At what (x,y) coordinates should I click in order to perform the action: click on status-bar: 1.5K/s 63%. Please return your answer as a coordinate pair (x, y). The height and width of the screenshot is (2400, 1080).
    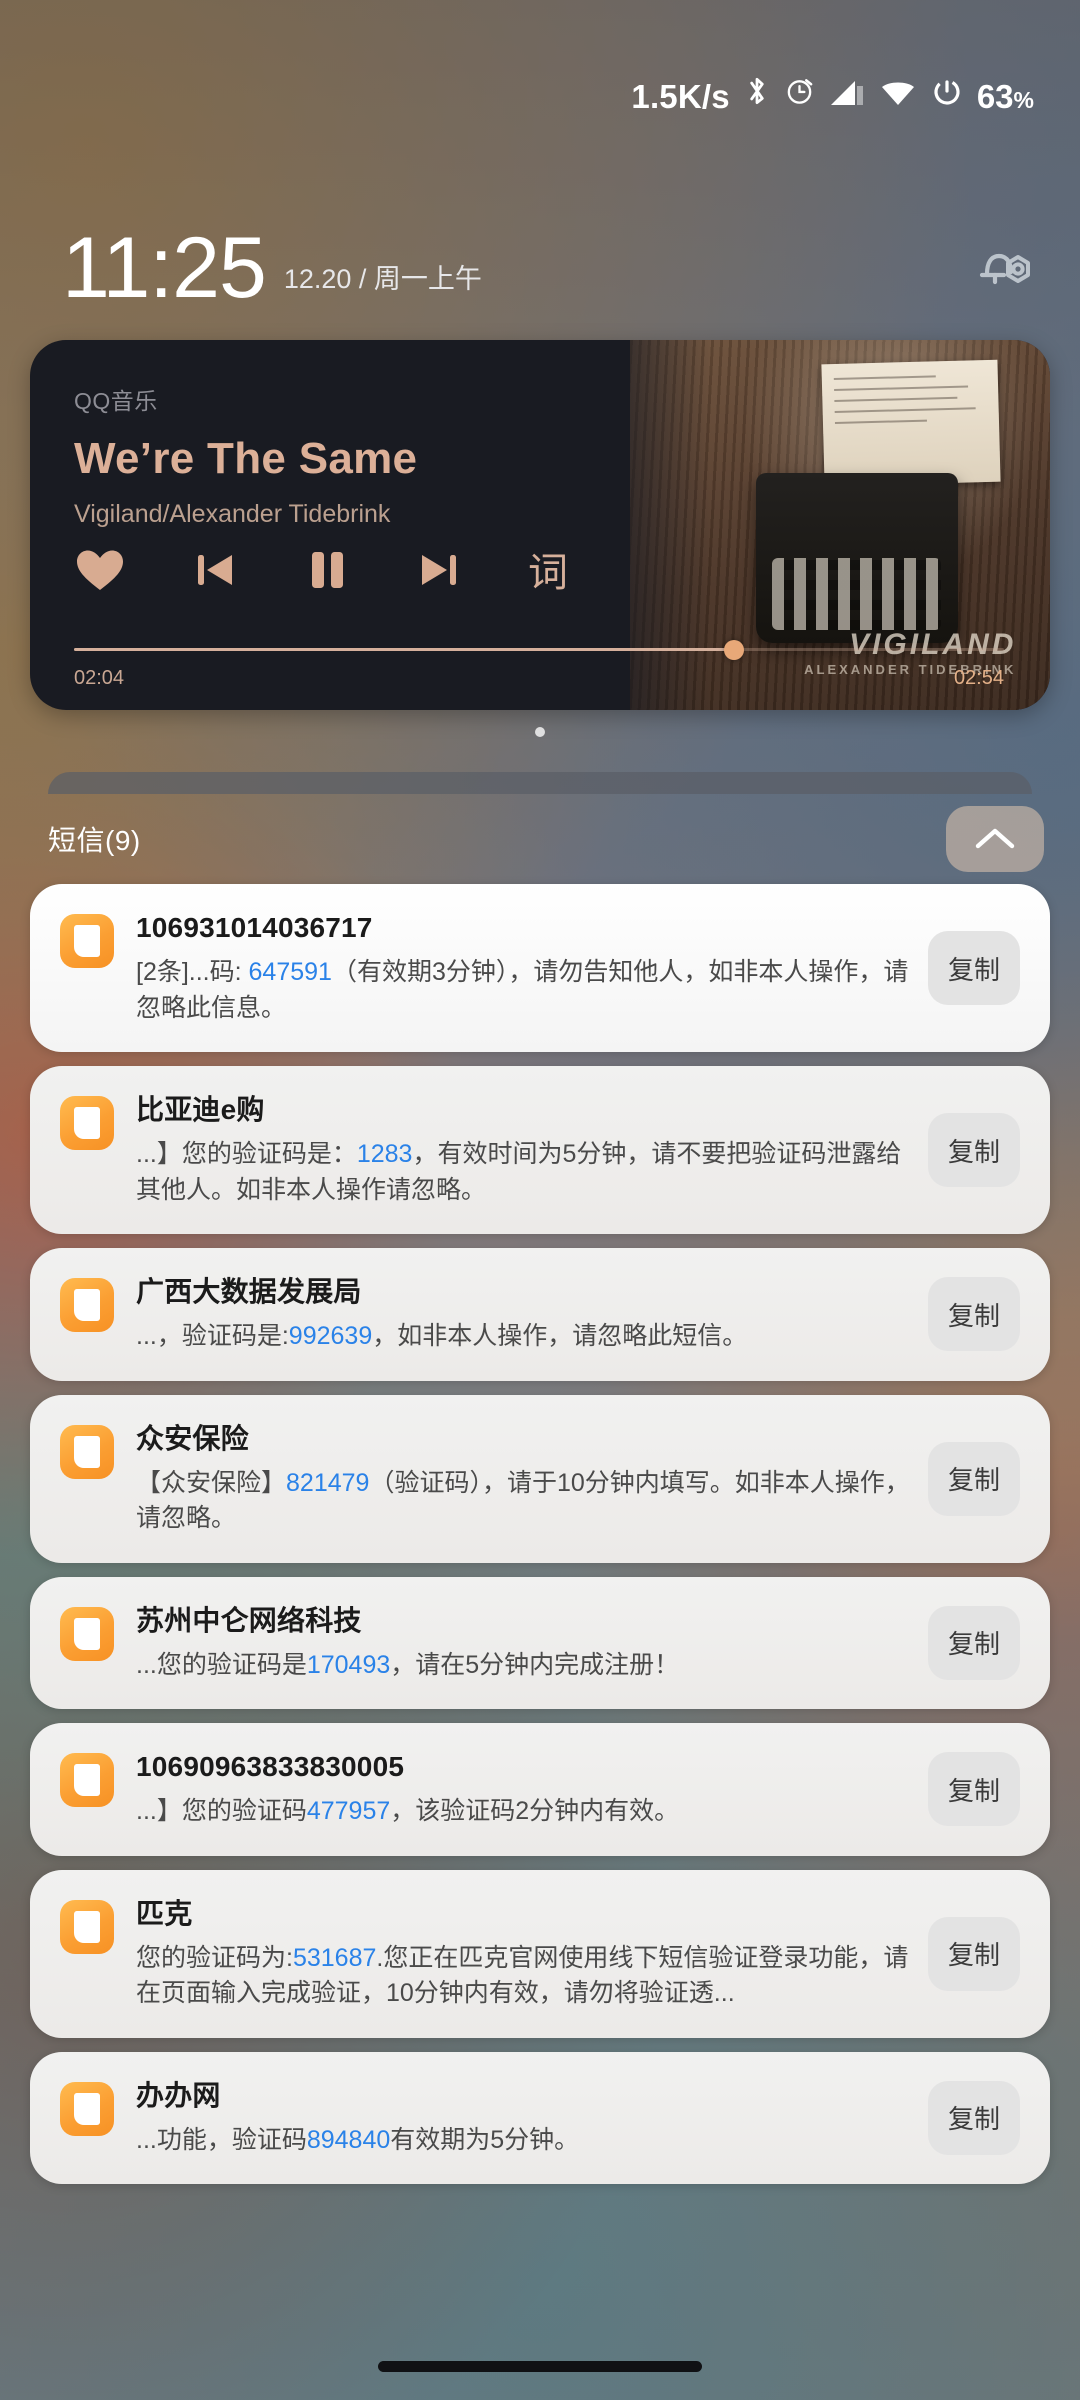
    Looking at the image, I should click on (540, 80).